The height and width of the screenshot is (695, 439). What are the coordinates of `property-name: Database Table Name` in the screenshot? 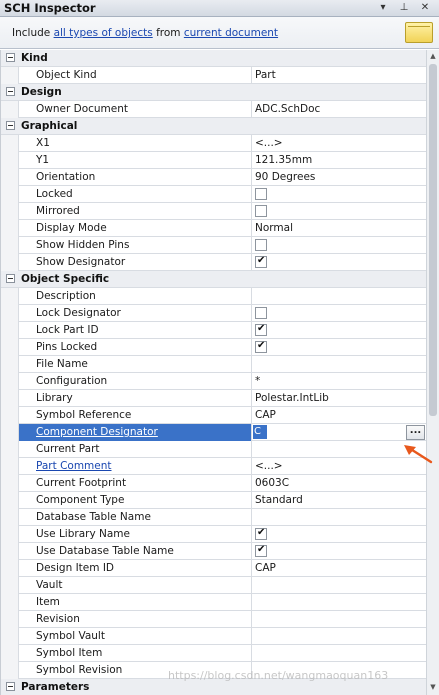 It's located at (93, 517).